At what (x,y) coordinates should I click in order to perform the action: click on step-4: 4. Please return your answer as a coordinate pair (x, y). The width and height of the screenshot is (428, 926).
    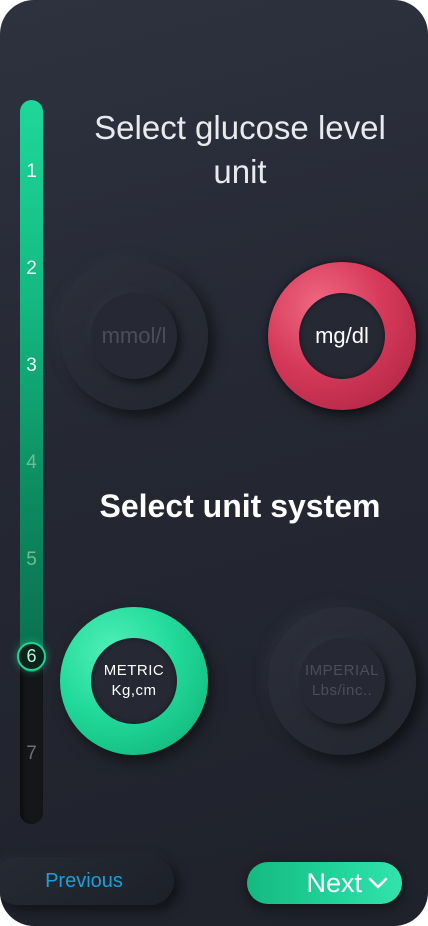
    Looking at the image, I should click on (31, 463).